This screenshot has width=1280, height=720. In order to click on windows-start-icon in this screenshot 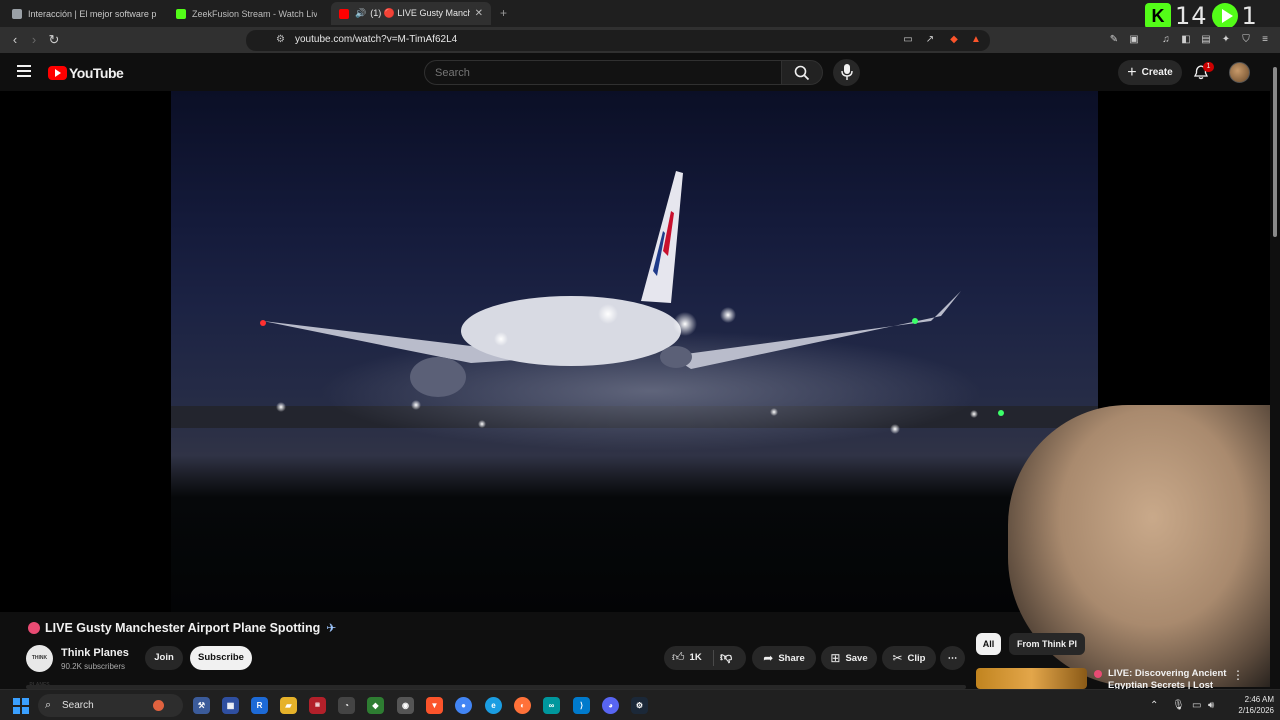, I will do `click(21, 706)`.